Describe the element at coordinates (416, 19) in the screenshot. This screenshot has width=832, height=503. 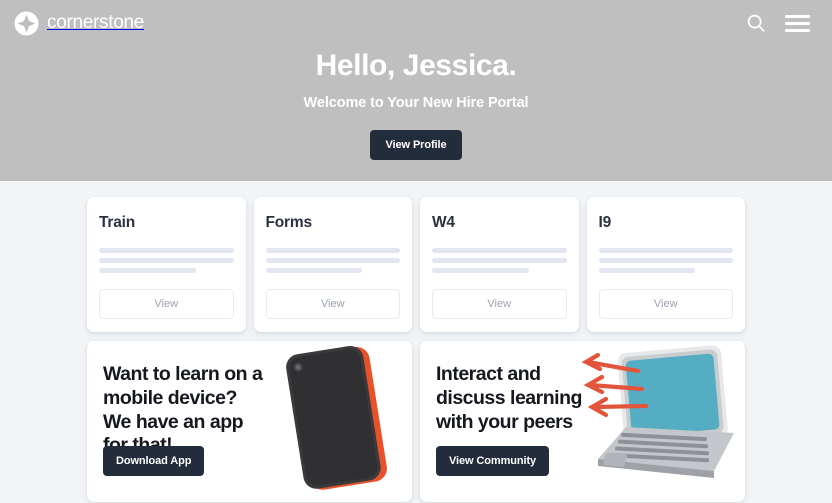
I see `top-navigation-bar: cornerstone` at that location.